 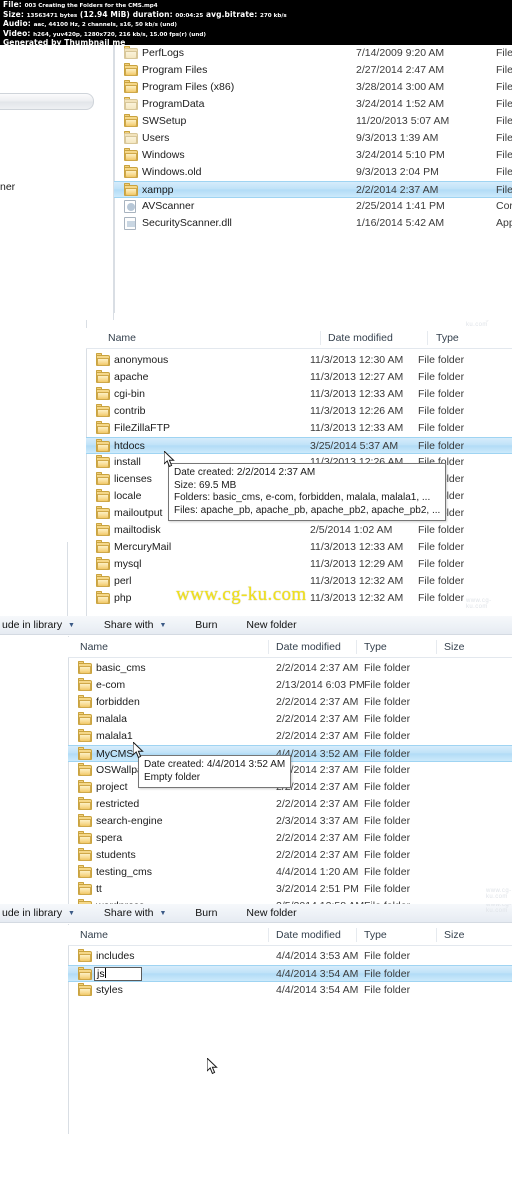 What do you see at coordinates (155, 138) in the screenshot?
I see `file-name-cell: Users` at bounding box center [155, 138].